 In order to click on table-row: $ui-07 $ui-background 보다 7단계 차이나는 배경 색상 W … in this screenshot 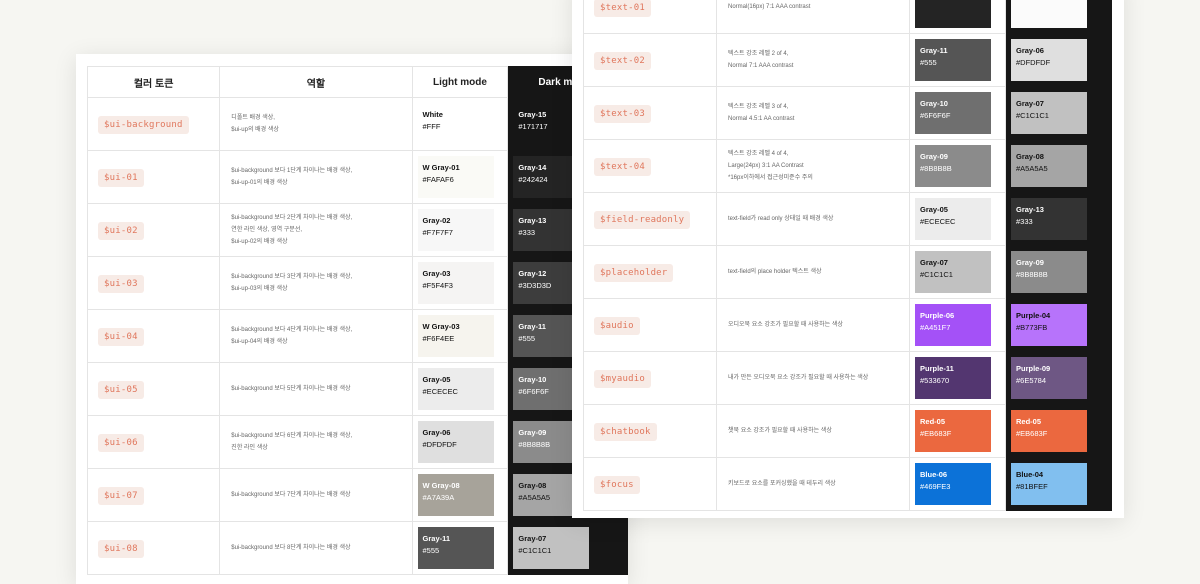, I will do `click(357, 495)`.